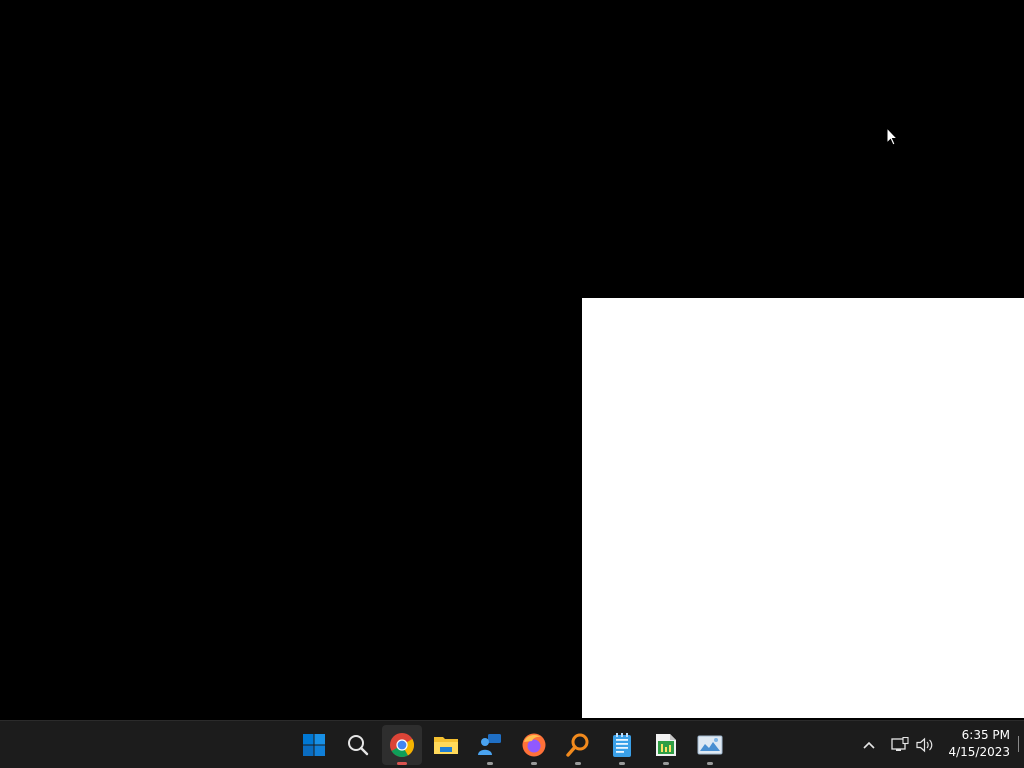 This screenshot has height=768, width=1024. I want to click on network-button, so click(900, 744).